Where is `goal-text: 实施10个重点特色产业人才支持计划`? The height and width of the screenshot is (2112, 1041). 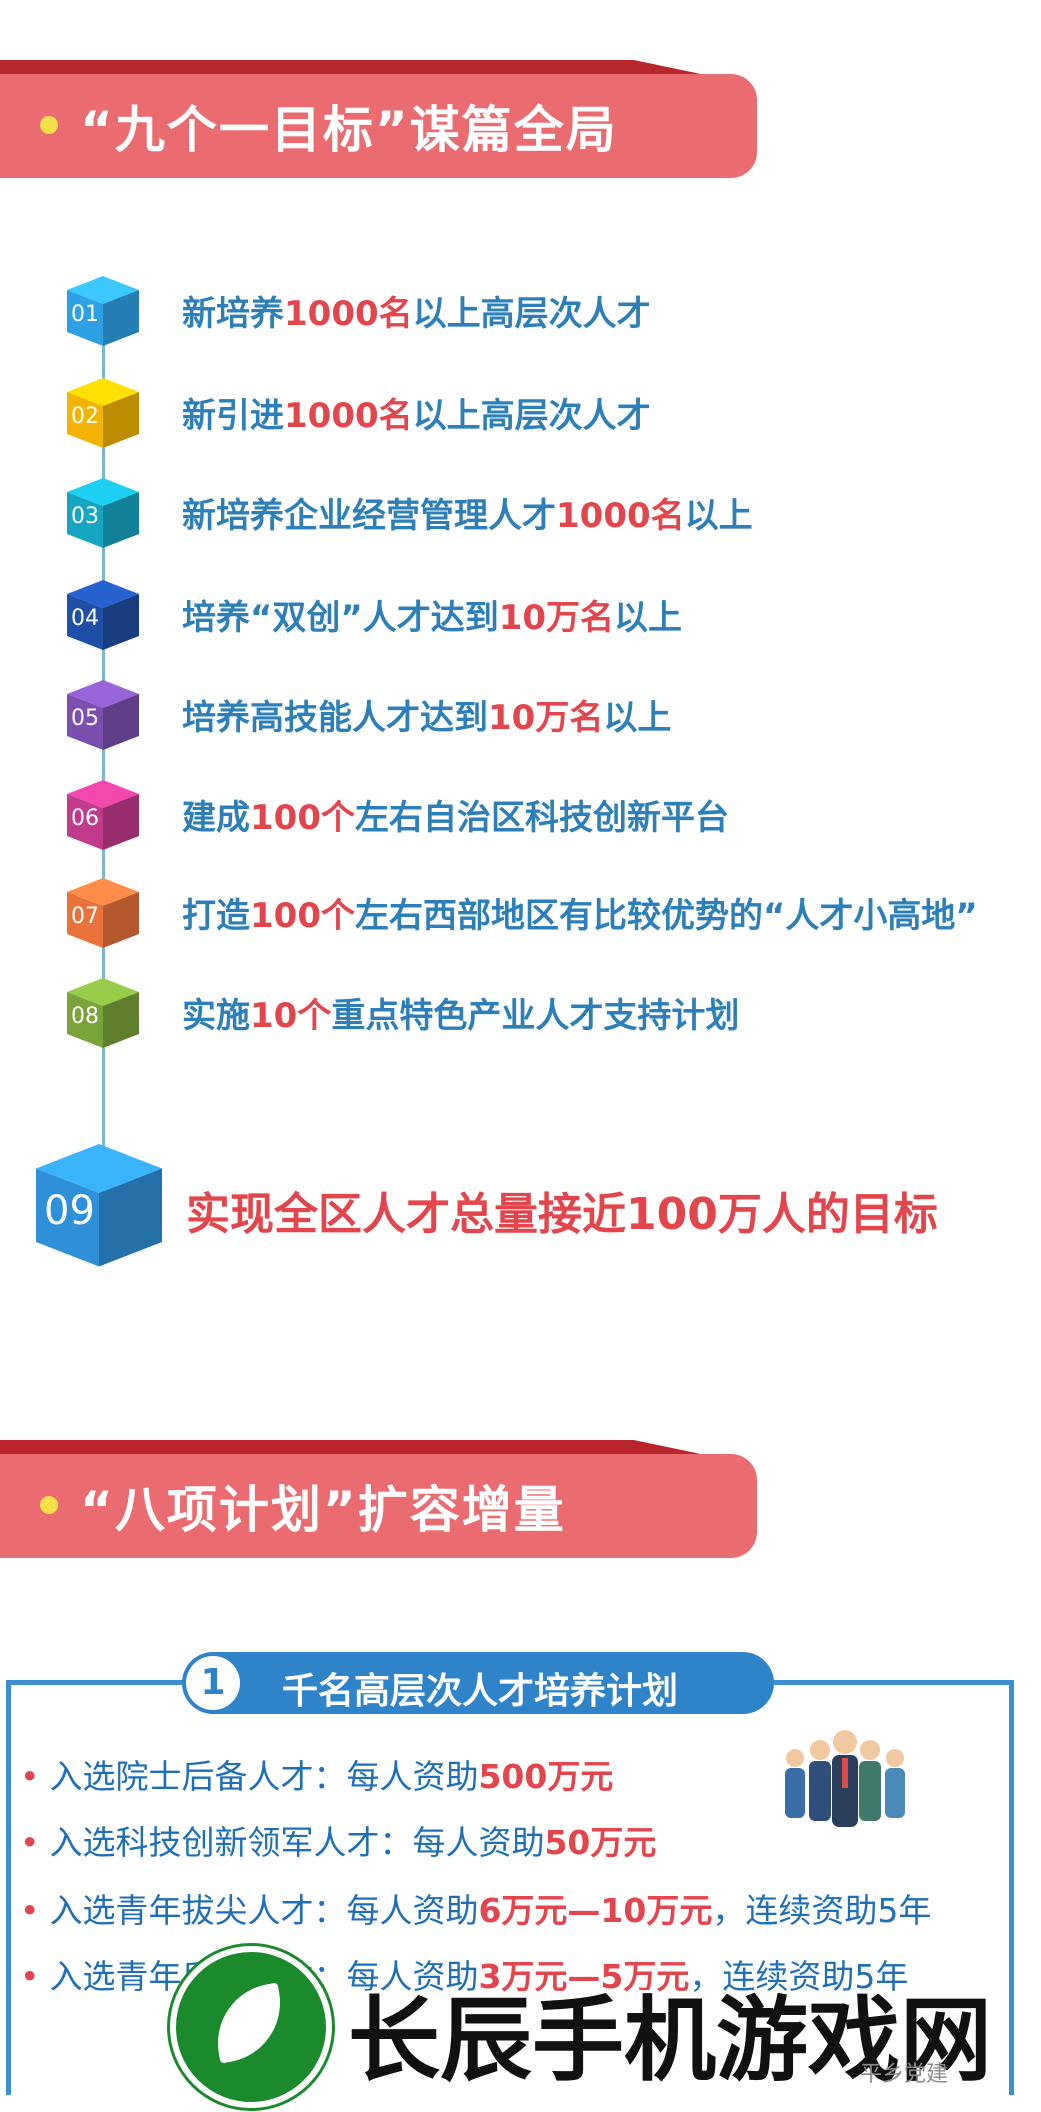 goal-text: 实施10个重点特色产业人才支持计划 is located at coordinates (460, 1012).